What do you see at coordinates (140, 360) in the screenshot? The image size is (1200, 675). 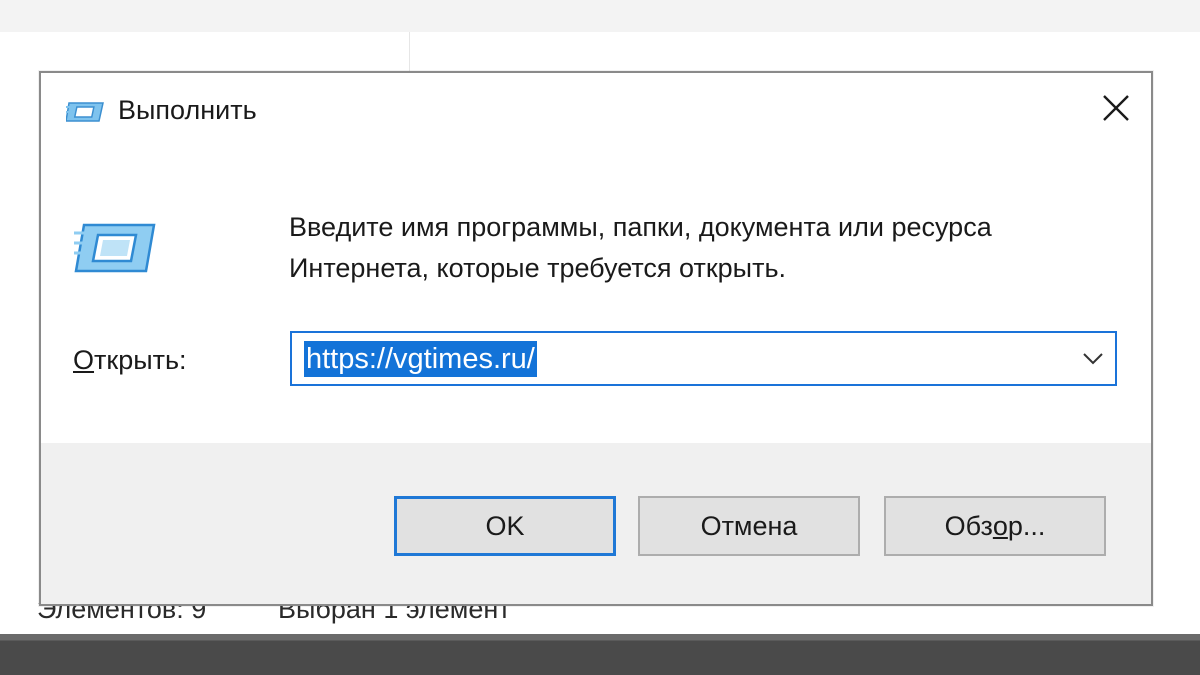 I see `open-label-text: ткрыть:` at bounding box center [140, 360].